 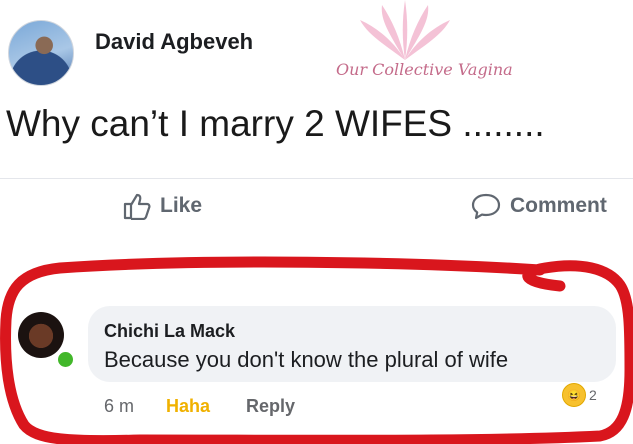 I want to click on watermark-text: Our Collective Vagina, so click(x=424, y=69).